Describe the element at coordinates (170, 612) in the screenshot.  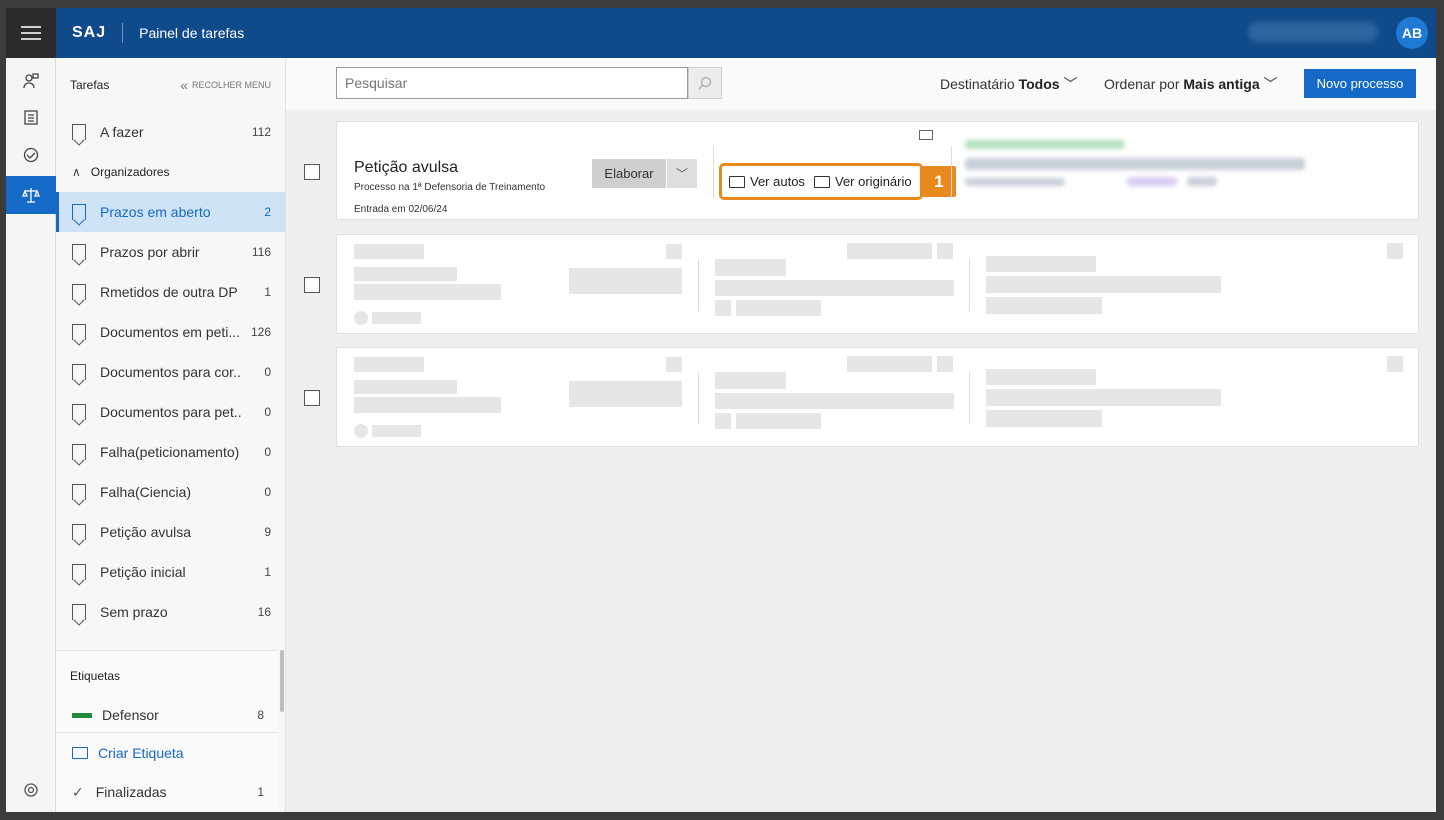
I see `sidebar-item-sem-prazo: Sem prazo 16` at that location.